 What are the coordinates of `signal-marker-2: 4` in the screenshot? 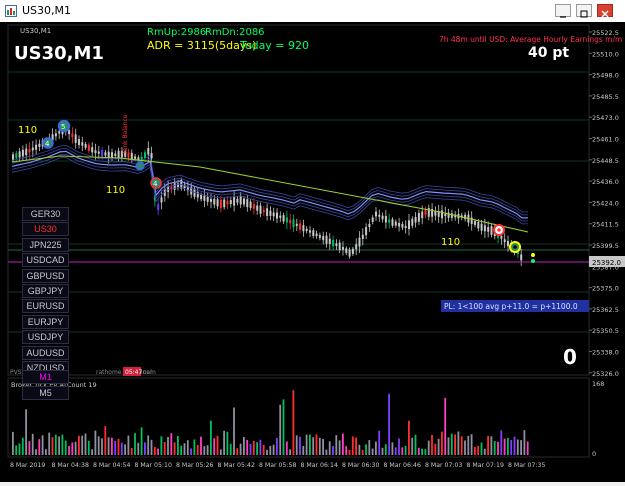 It's located at (48, 143).